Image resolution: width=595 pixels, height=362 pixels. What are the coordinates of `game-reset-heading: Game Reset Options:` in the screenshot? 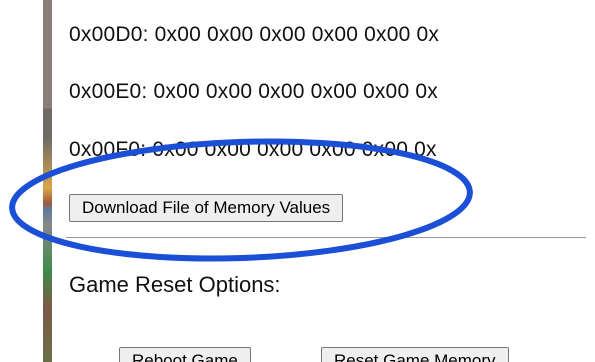 It's located at (175, 284).